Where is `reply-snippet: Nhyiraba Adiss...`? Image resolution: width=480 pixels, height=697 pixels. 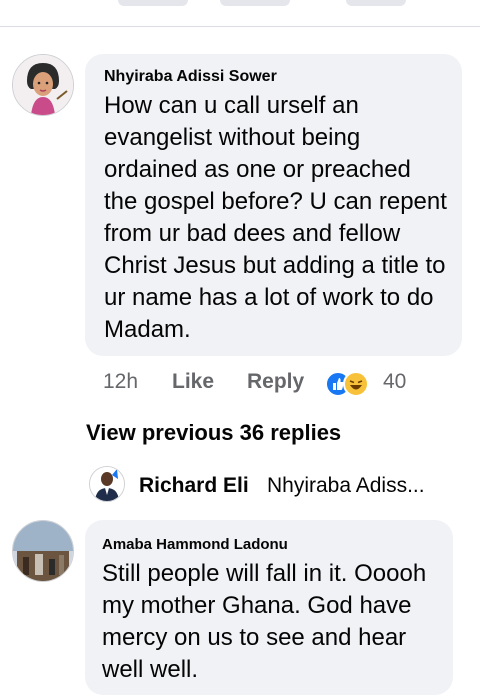 reply-snippet: Nhyiraba Adiss... is located at coordinates (346, 485).